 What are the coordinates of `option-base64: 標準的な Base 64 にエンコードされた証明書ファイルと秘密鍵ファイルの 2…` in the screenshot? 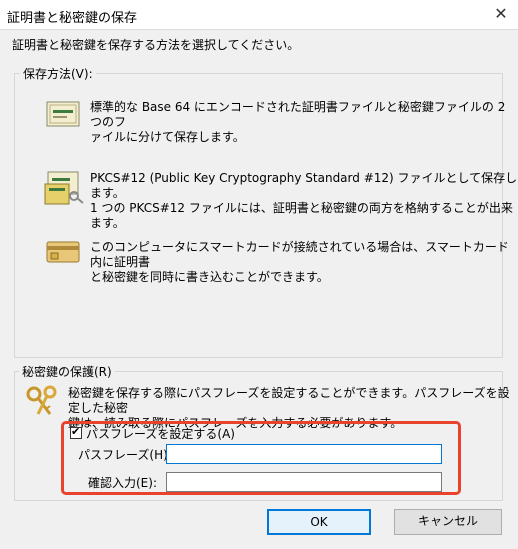 It's located at (304, 122).